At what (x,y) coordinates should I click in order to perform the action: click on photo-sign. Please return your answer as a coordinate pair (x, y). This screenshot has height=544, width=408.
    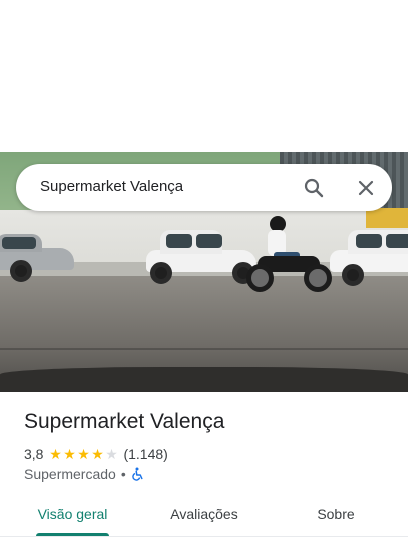
    Looking at the image, I should click on (387, 218).